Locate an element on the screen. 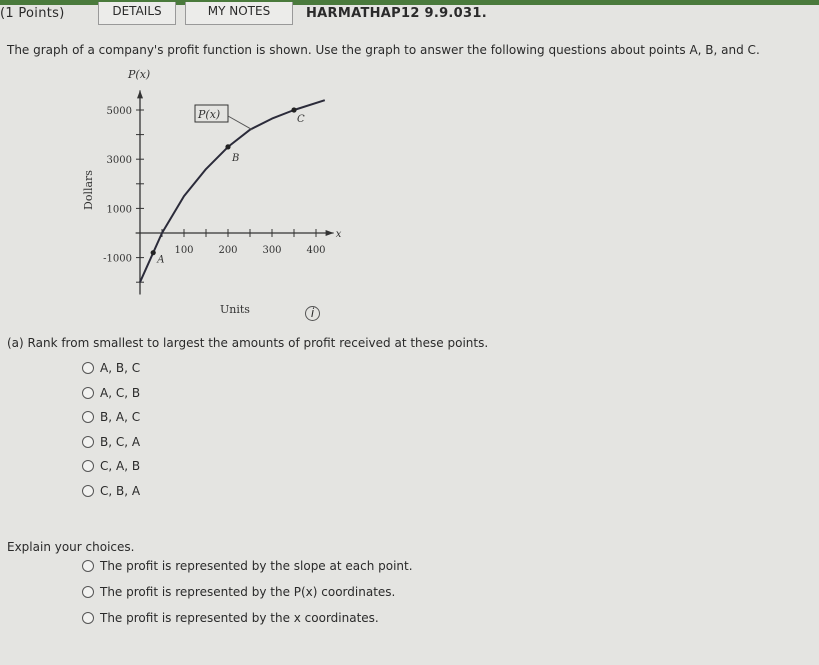 The height and width of the screenshot is (665, 819). point-label: B is located at coordinates (235, 158).